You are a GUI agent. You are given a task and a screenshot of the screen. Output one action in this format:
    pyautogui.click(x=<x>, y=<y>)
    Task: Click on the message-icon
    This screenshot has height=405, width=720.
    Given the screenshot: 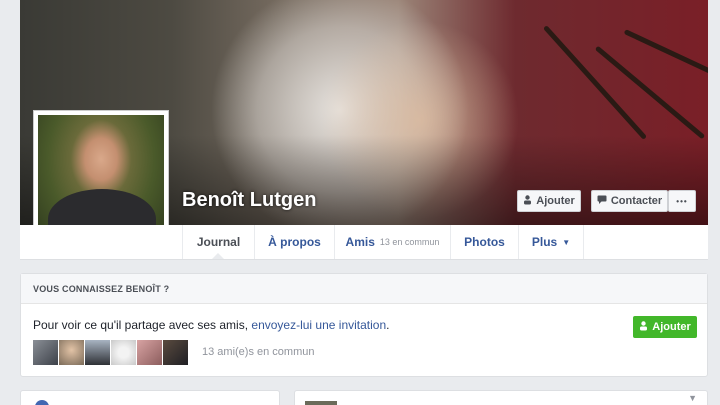 What is the action you would take?
    pyautogui.click(x=602, y=201)
    